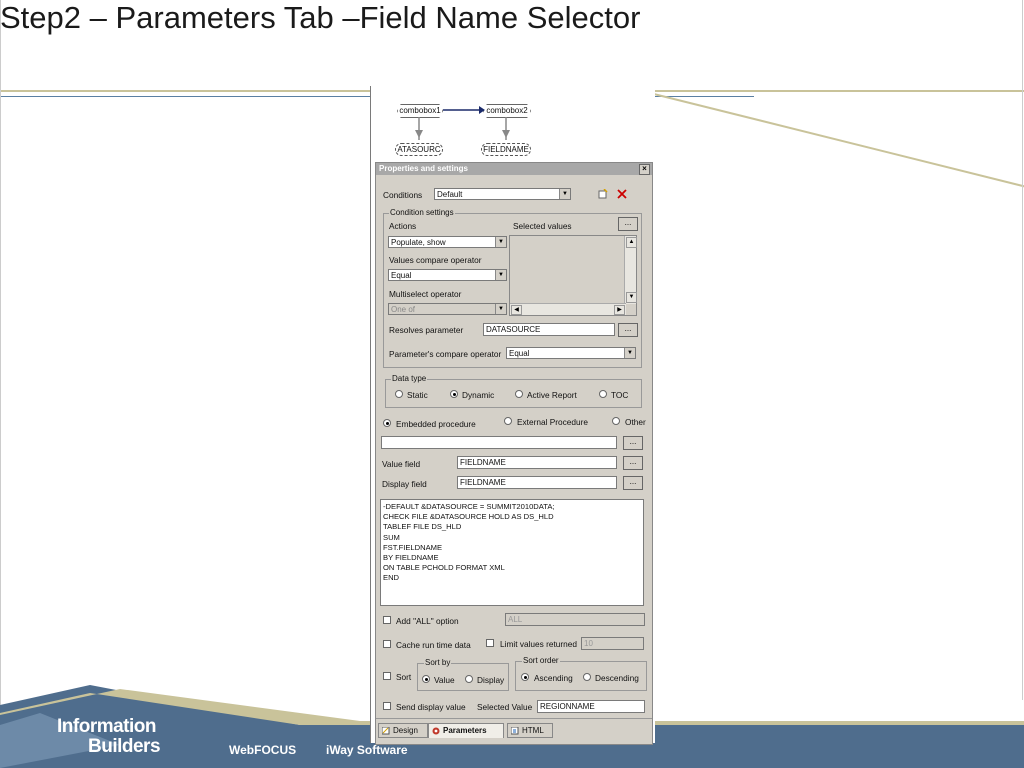 This screenshot has height=768, width=1024. Describe the element at coordinates (387, 706) in the screenshot. I see `send-display-checkbox` at that location.